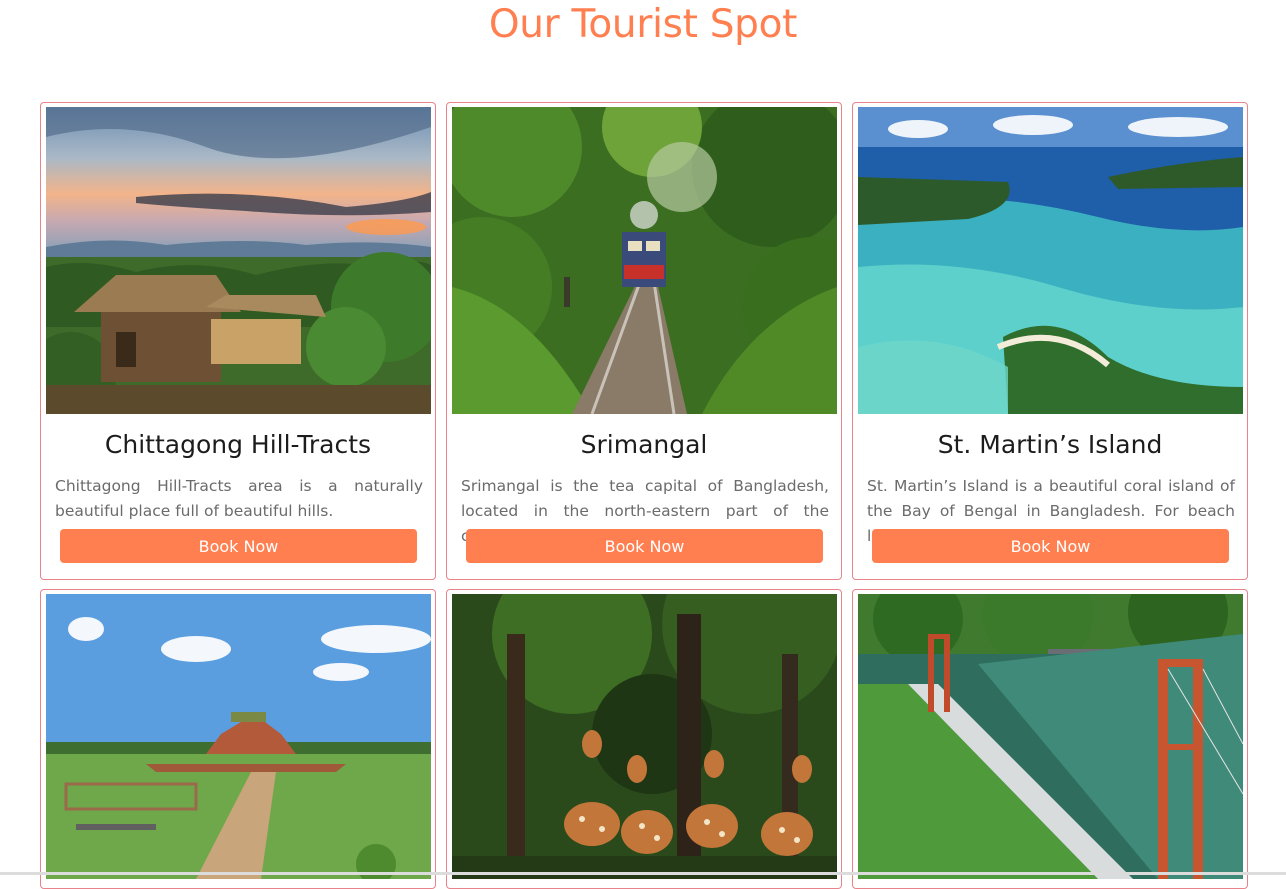  I want to click on spot-card-lake-bridge, so click(1050, 739).